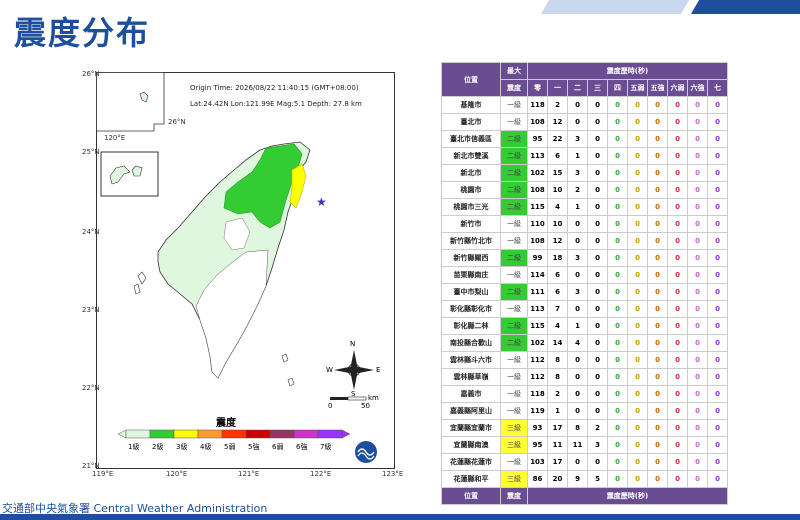  Describe the element at coordinates (471, 411) in the screenshot. I see `station-name: 嘉義縣阿里山` at that location.